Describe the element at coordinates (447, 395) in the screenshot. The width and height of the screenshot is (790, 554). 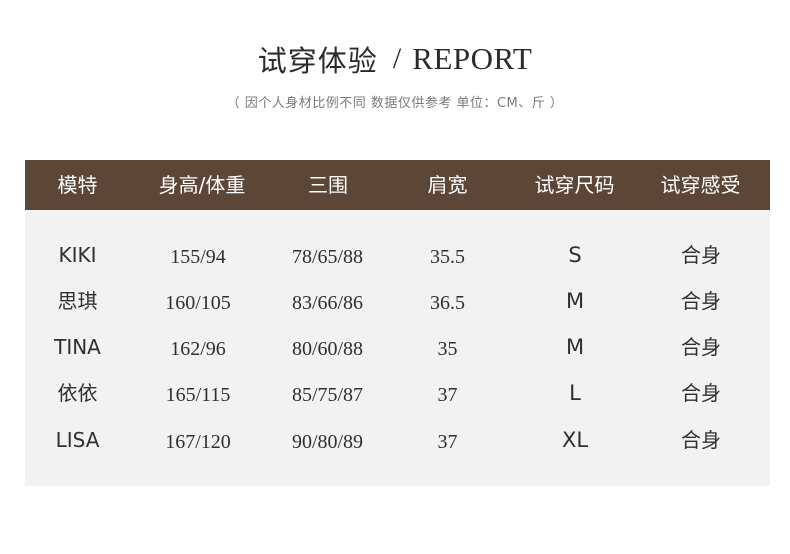
I see `cell-row4-shoulder: 37` at that location.